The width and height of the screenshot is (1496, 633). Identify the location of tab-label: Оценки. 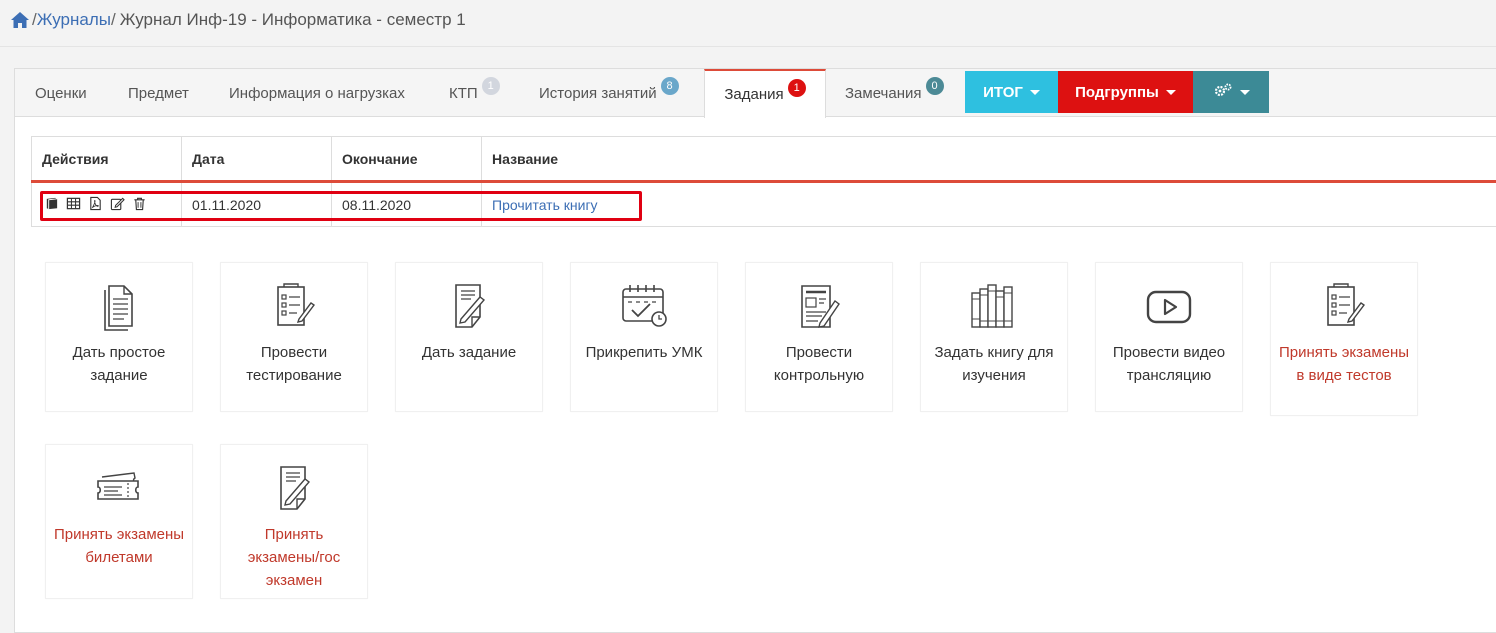
(61, 93).